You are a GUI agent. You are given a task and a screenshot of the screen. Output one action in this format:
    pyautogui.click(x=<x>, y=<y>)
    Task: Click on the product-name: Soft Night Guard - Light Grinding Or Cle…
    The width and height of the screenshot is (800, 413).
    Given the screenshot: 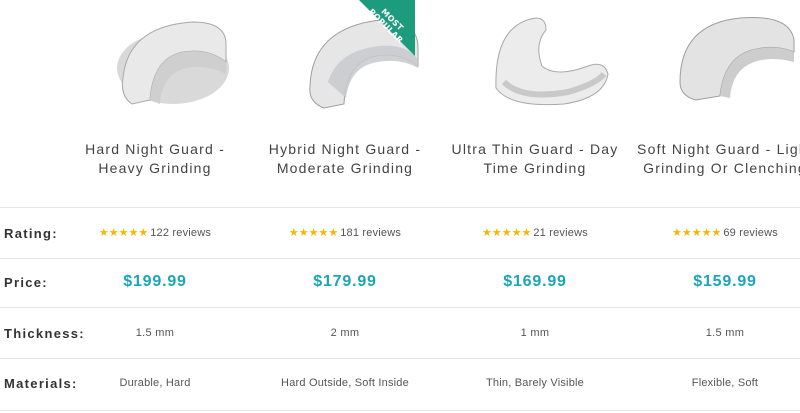 What is the action you would take?
    pyautogui.click(x=715, y=159)
    